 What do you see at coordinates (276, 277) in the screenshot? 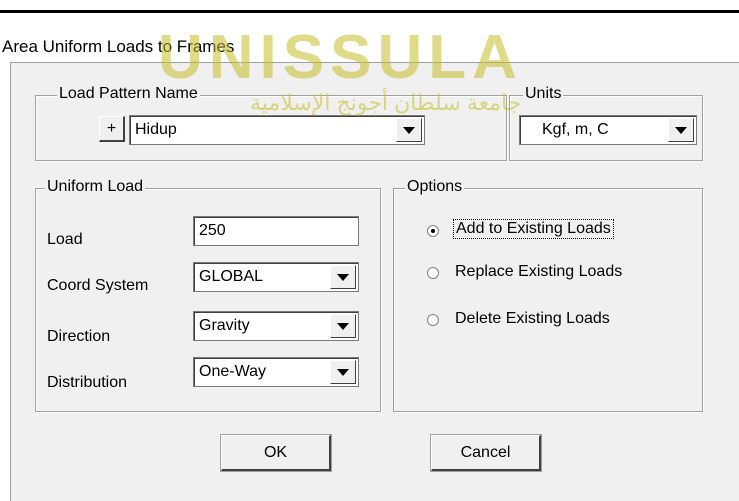
I see `coord-system-select: GLOBAL` at bounding box center [276, 277].